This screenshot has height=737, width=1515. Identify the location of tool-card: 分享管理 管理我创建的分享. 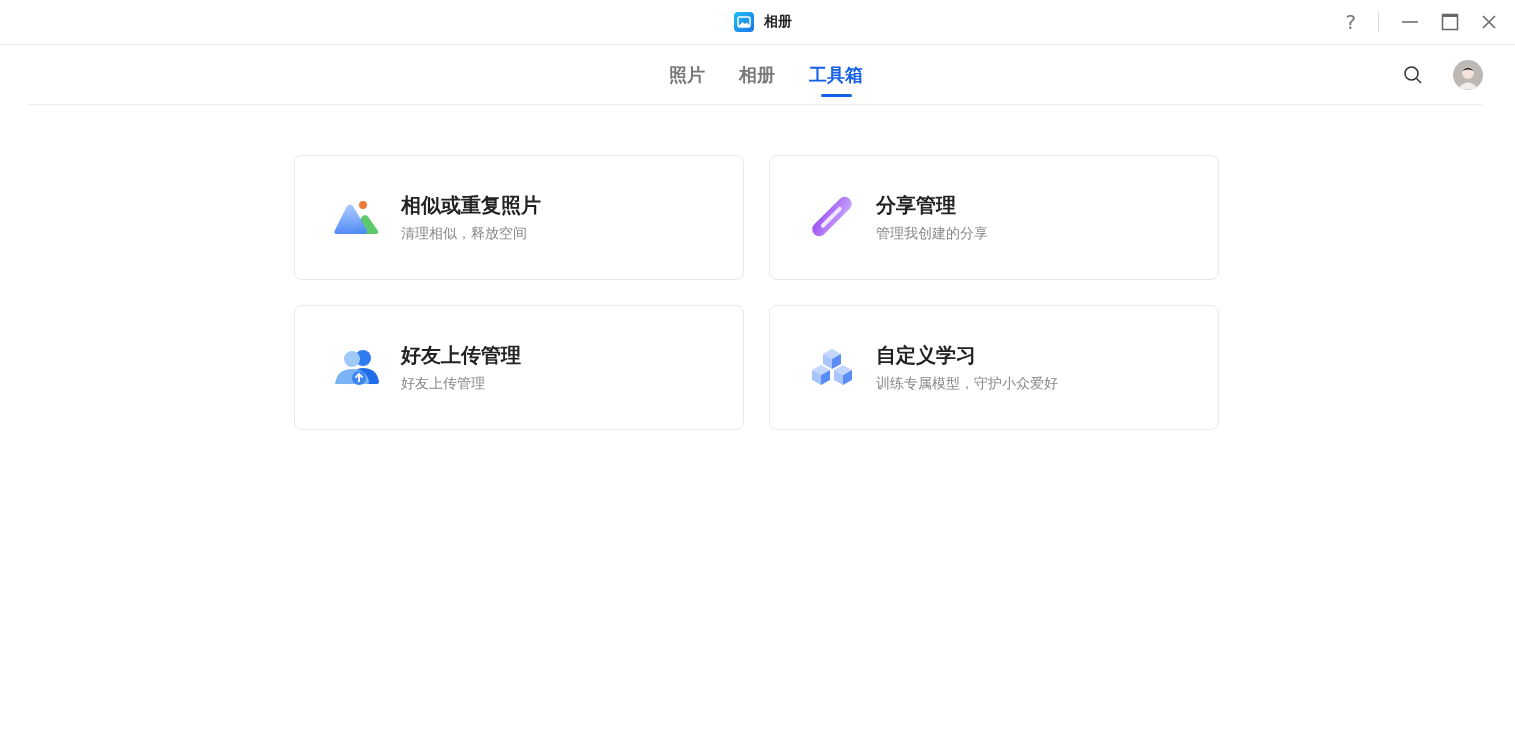
(994, 217).